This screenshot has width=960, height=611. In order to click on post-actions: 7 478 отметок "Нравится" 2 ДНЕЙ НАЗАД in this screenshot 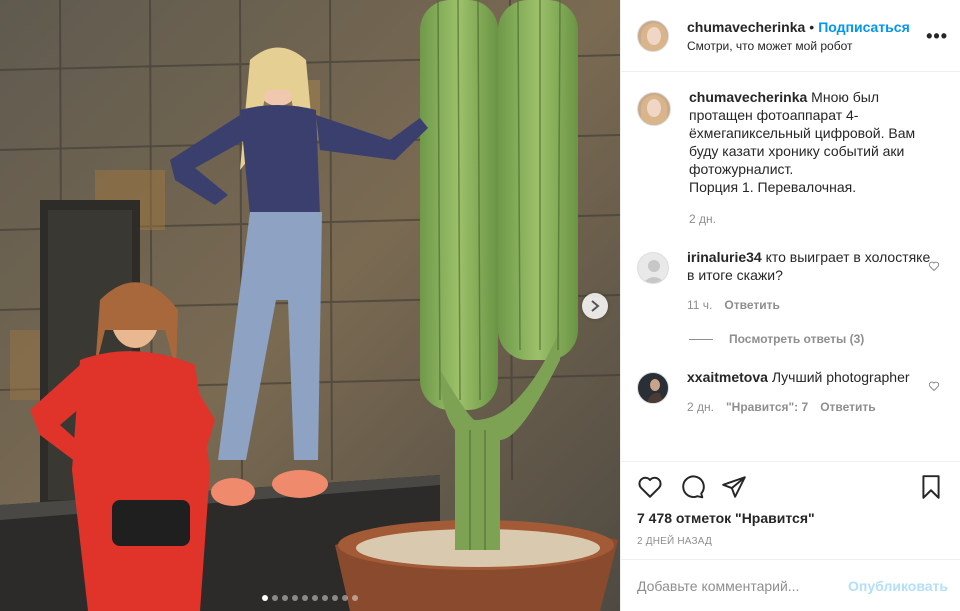, I will do `click(790, 510)`.